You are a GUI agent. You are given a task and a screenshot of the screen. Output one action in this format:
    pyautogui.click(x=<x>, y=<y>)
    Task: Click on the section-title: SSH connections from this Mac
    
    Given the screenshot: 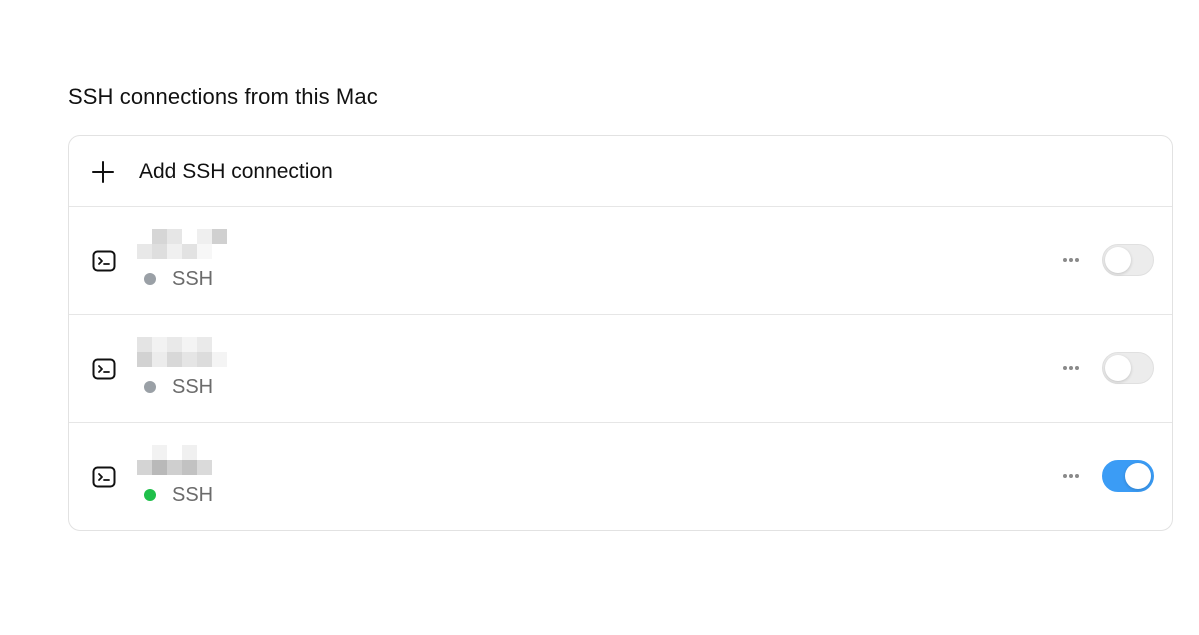 What is the action you would take?
    pyautogui.click(x=223, y=96)
    